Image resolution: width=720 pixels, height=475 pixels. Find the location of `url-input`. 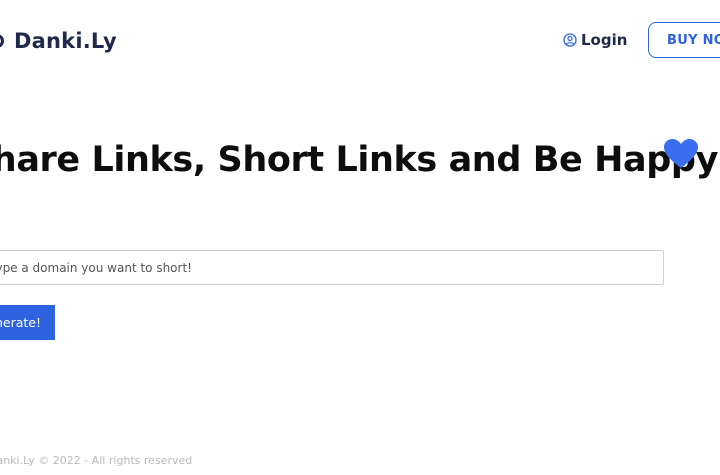

url-input is located at coordinates (331, 267).